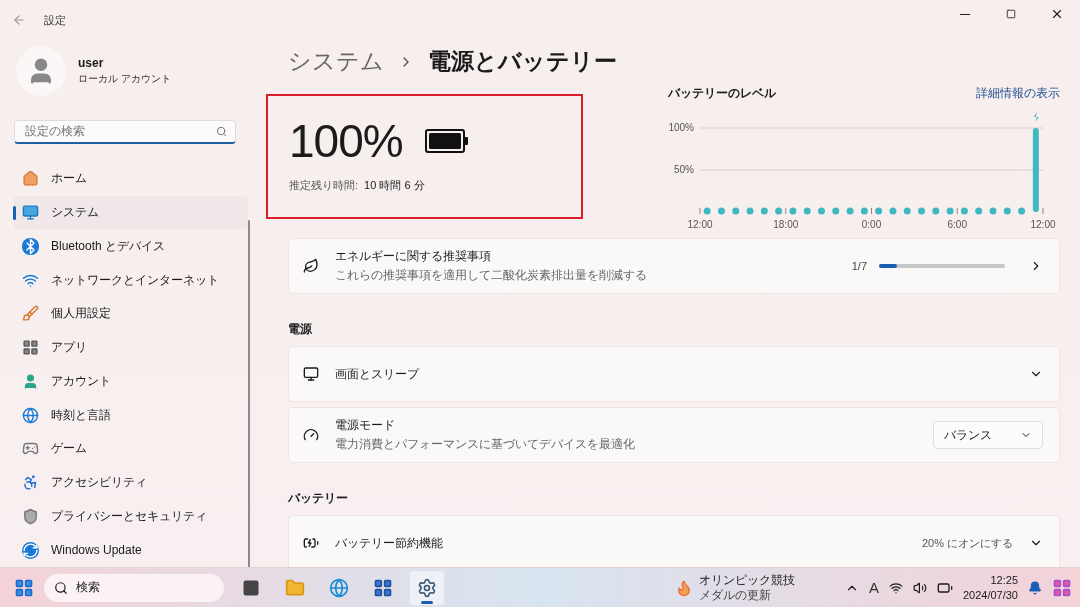 This screenshot has height=607, width=1080. What do you see at coordinates (311, 266) in the screenshot?
I see `leaf-icon` at bounding box center [311, 266].